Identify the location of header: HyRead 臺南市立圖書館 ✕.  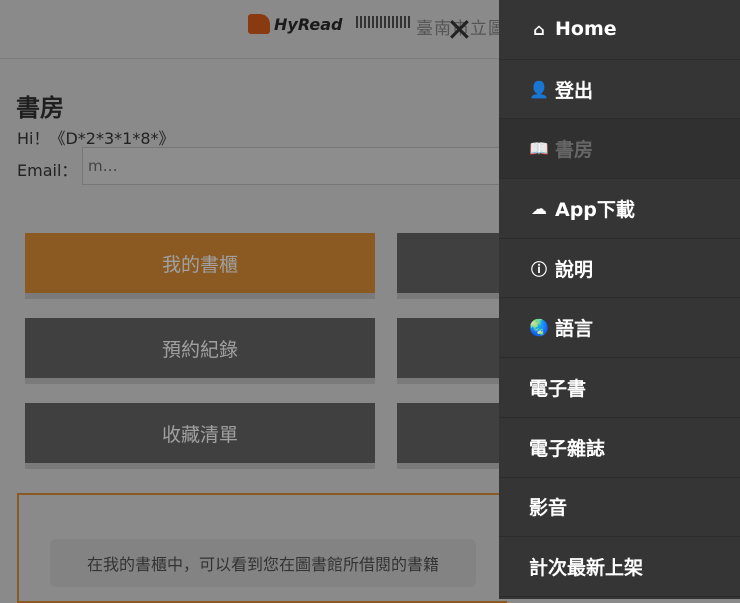
(250, 29).